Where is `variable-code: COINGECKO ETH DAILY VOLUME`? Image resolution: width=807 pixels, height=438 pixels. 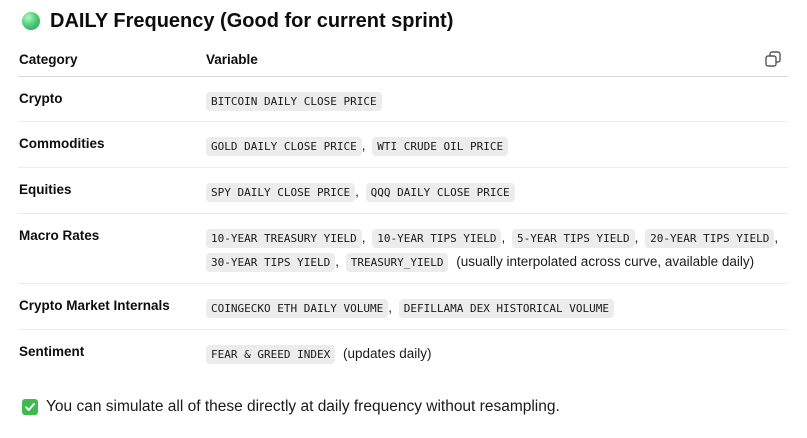
variable-code: COINGECKO ETH DAILY VOLUME is located at coordinates (297, 308).